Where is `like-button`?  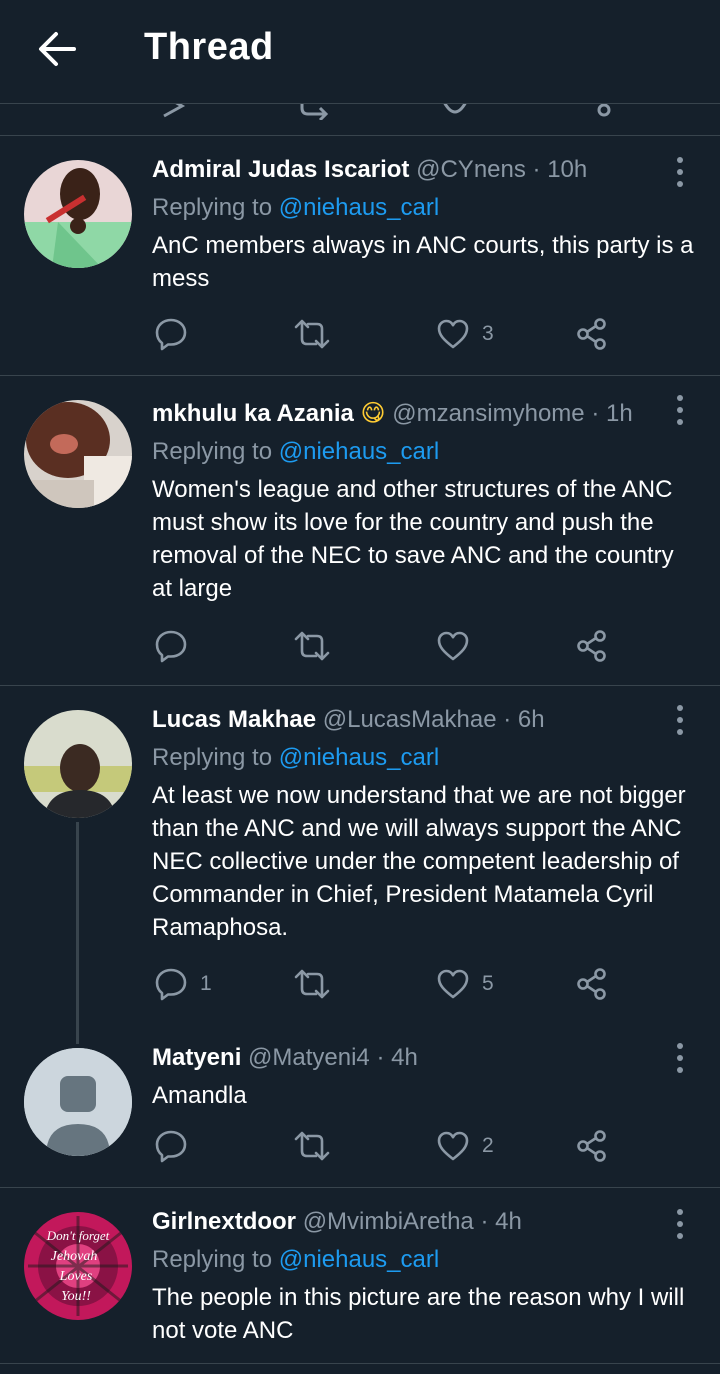 like-button is located at coordinates (459, 646).